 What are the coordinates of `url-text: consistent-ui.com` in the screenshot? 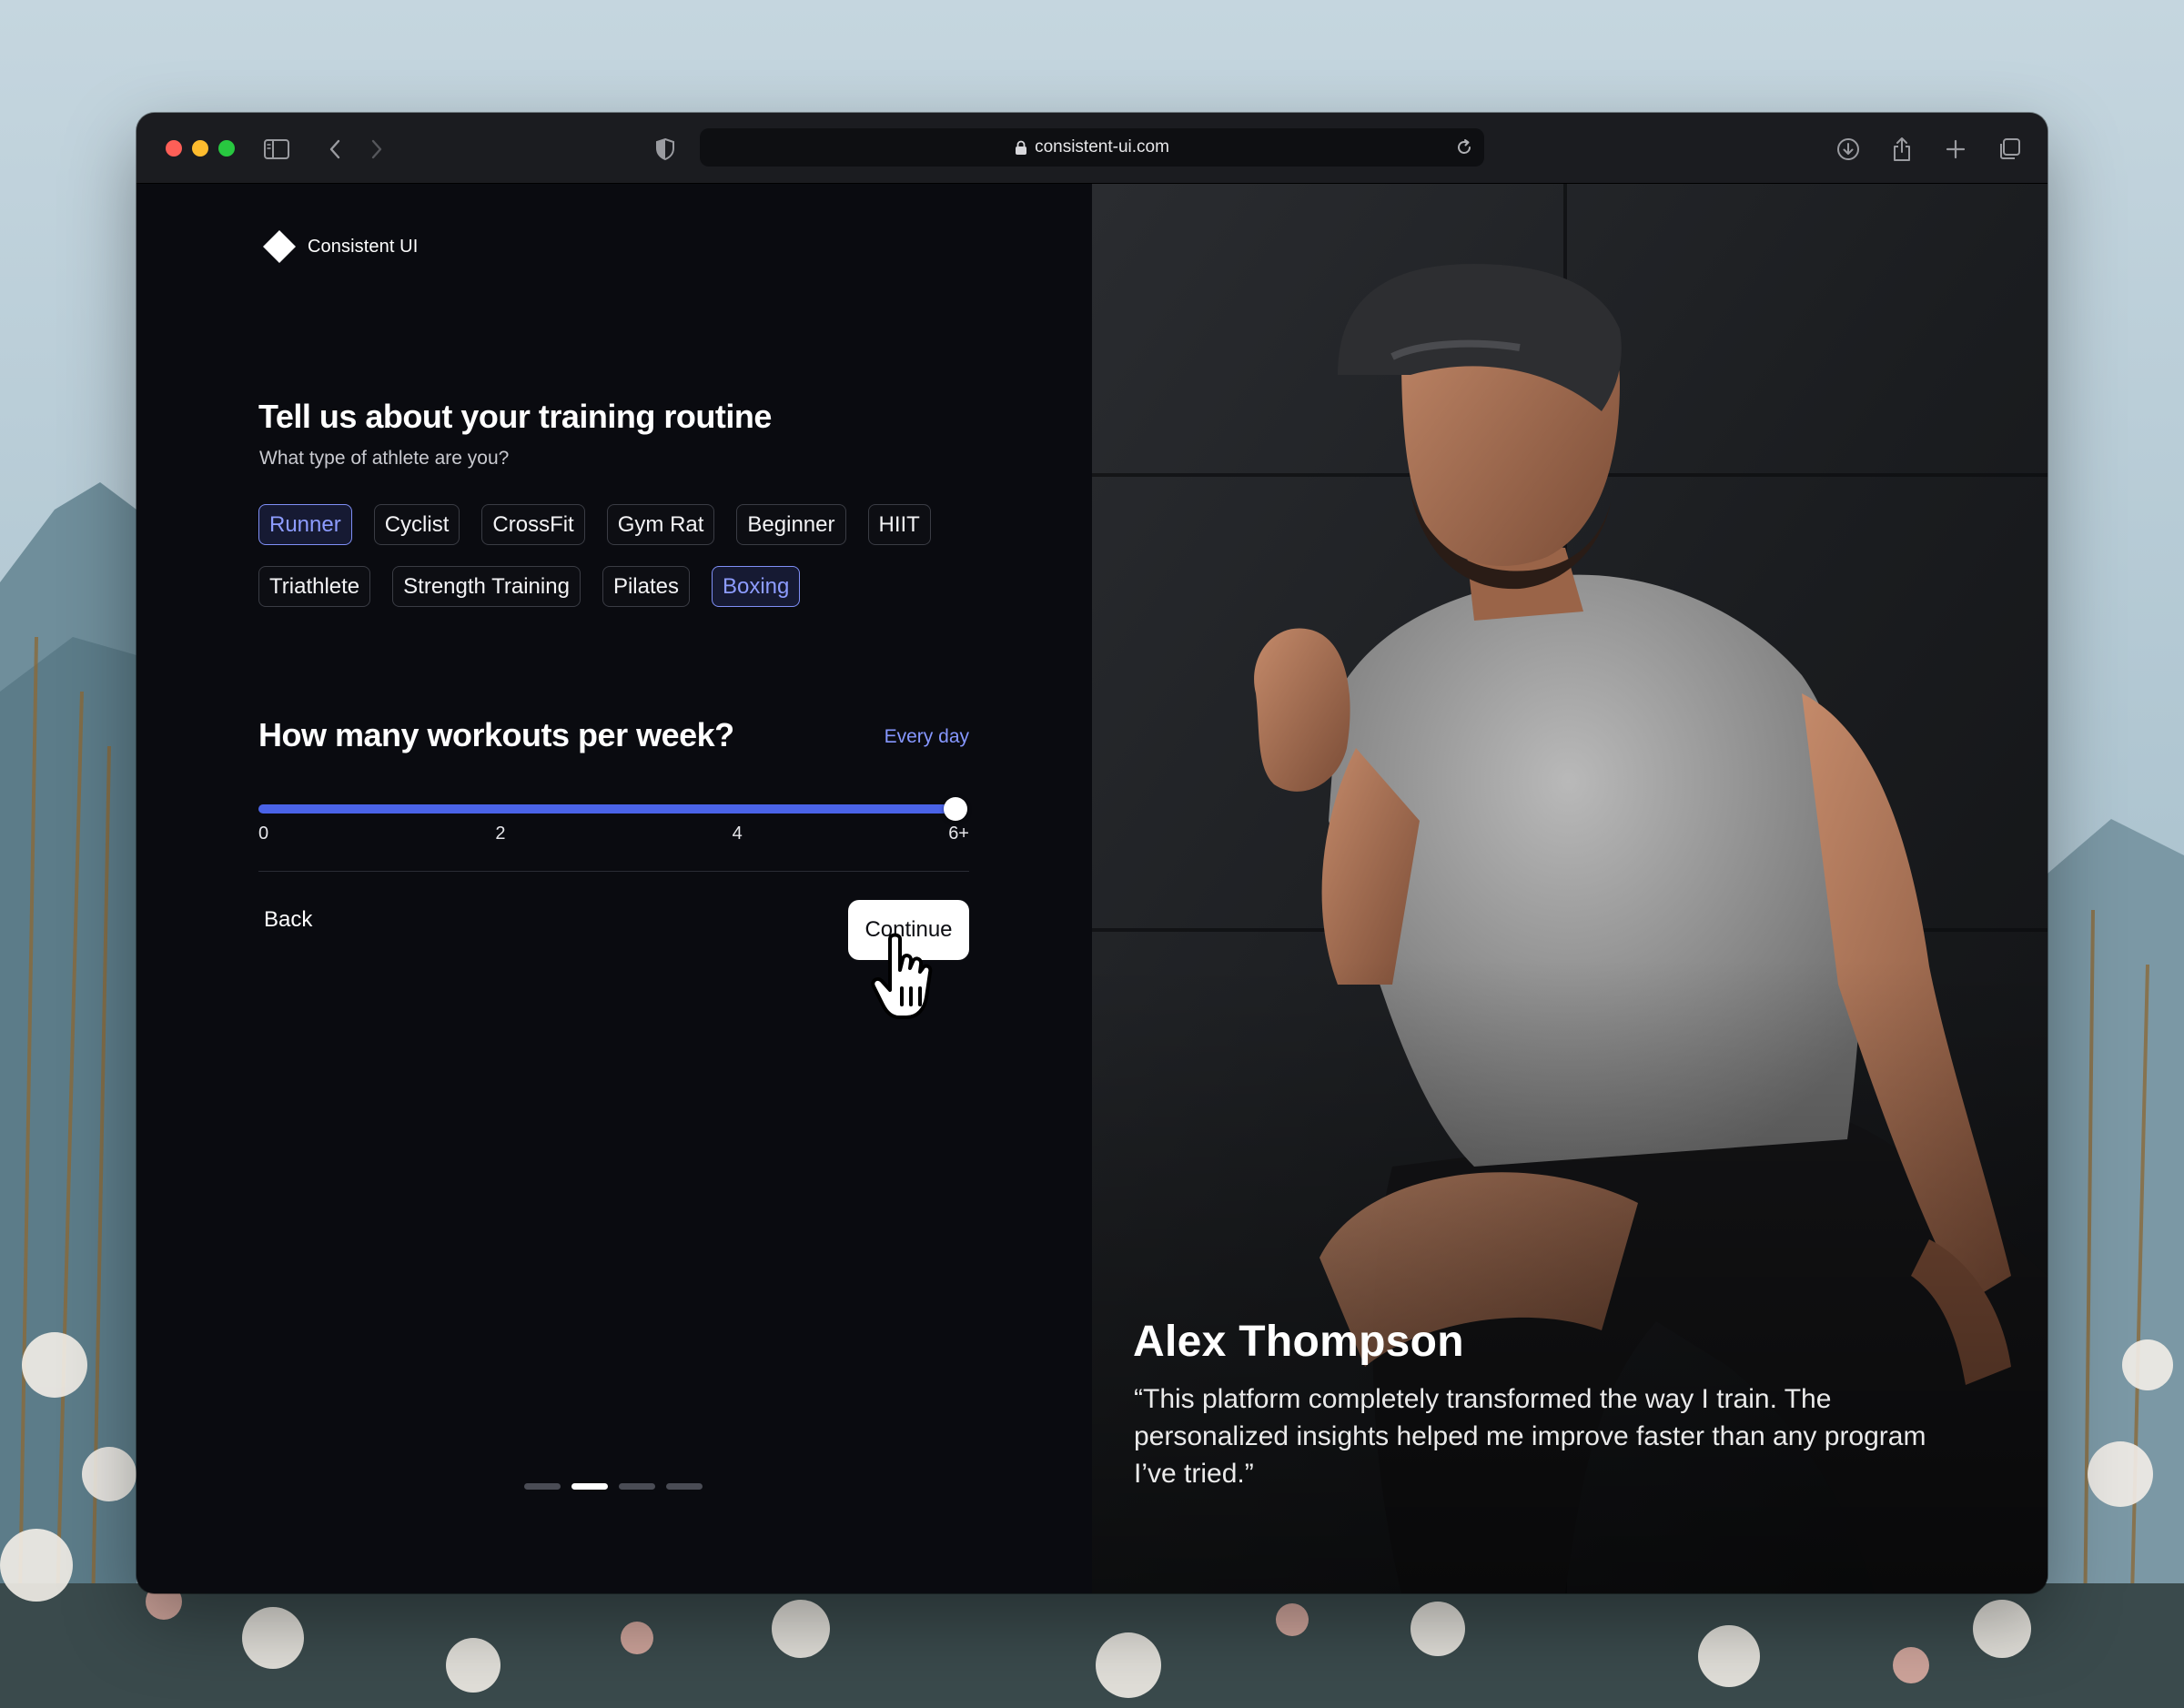 It's located at (1102, 147).